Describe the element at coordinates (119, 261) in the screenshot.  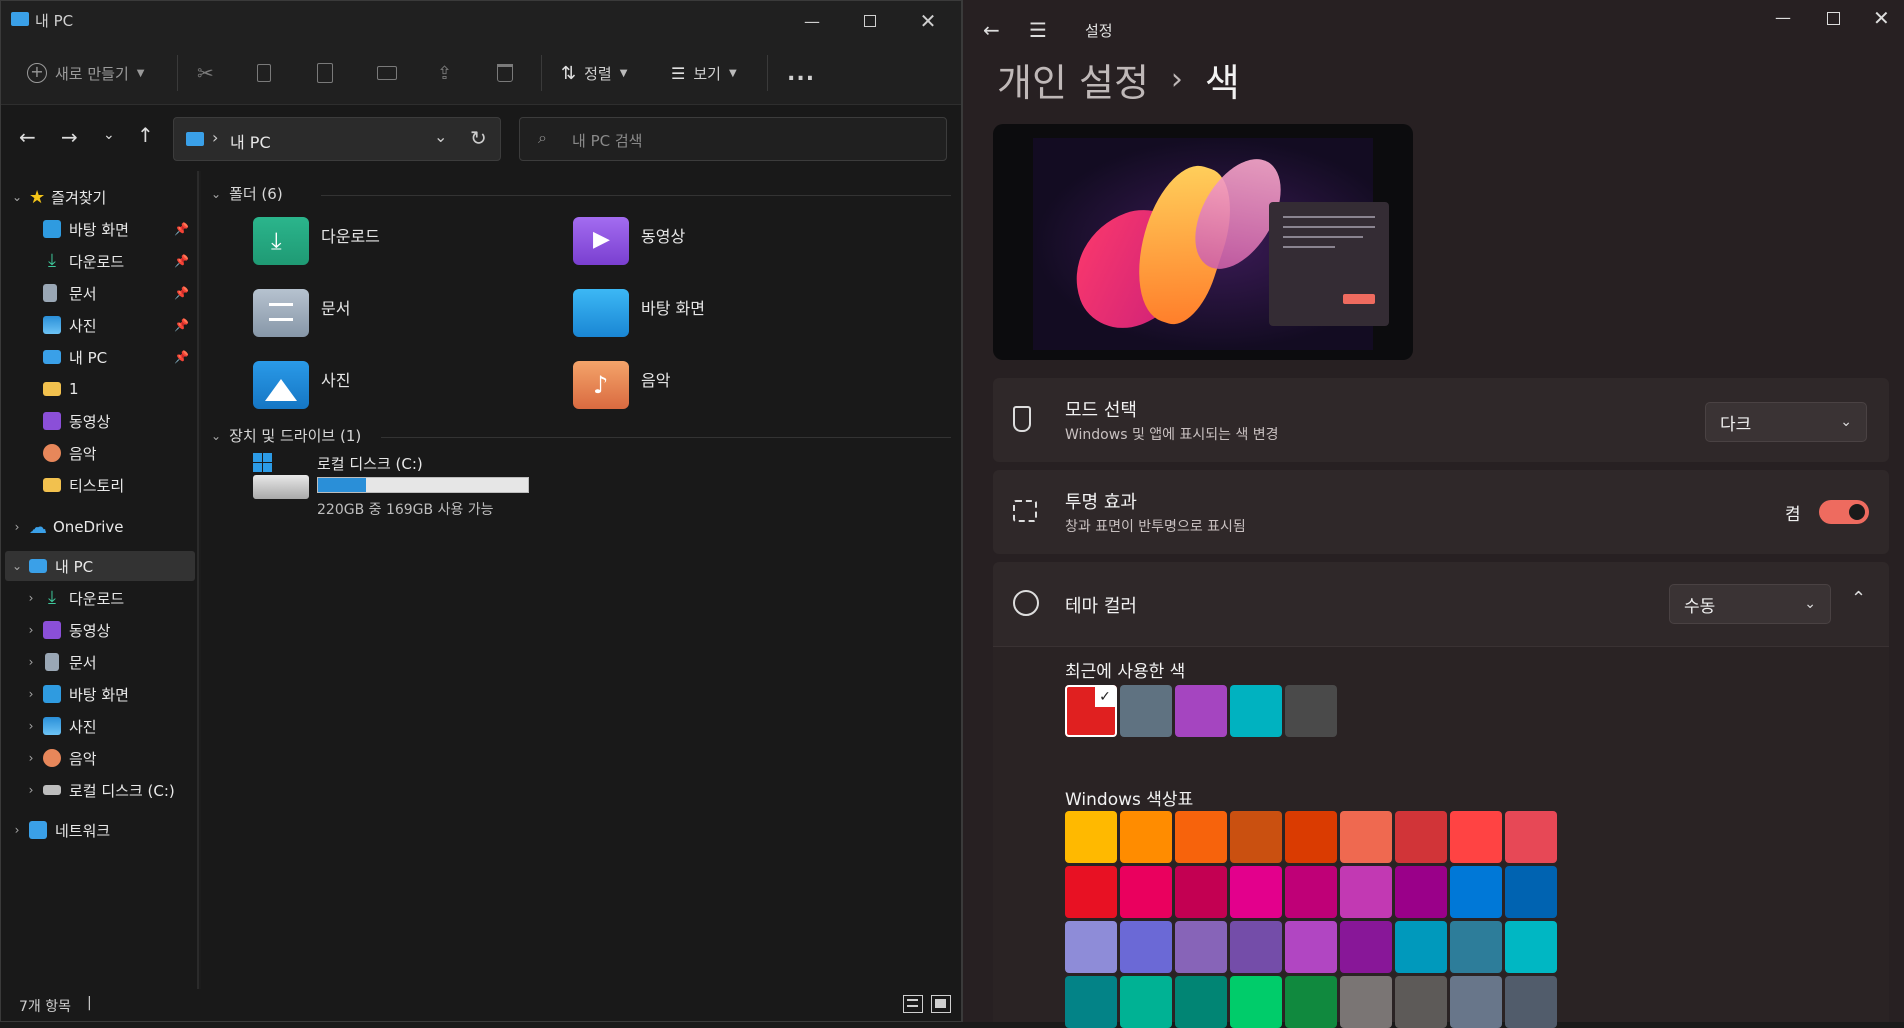
I see `nav-quick-item: ⤓ 다운로드 📌` at that location.